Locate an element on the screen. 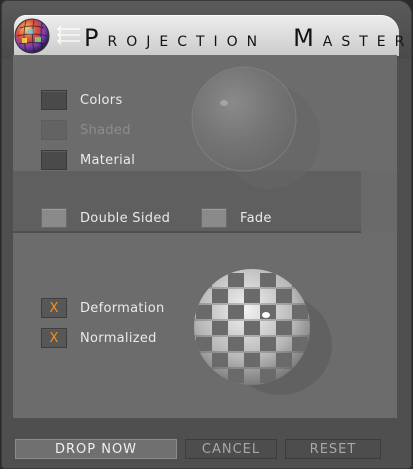 This screenshot has height=469, width=413. option-double-sided: Double Sided is located at coordinates (105, 218).